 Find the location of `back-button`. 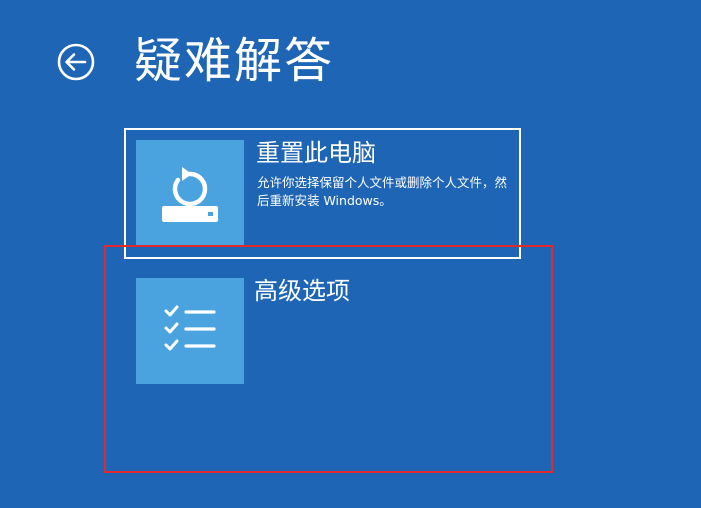

back-button is located at coordinates (76, 62).